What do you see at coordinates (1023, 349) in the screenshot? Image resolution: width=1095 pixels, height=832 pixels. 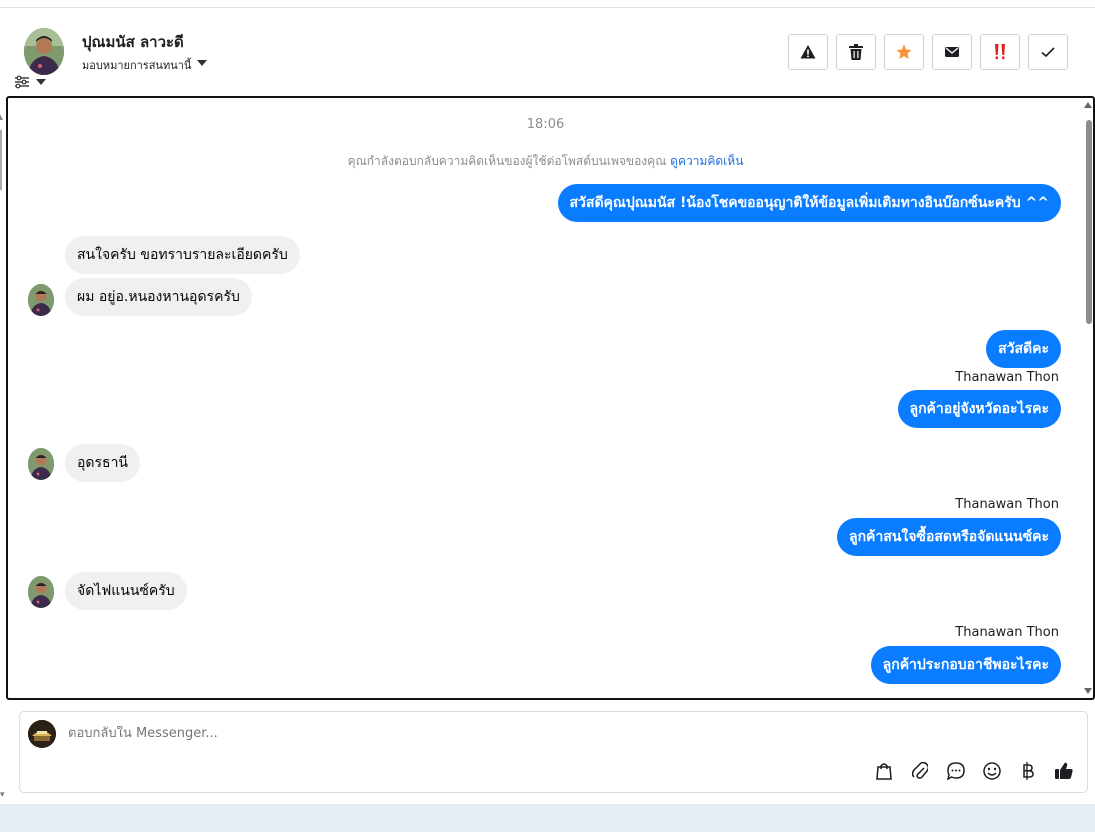 I see `message-bubble-outgoing: สวัสดีคะ` at bounding box center [1023, 349].